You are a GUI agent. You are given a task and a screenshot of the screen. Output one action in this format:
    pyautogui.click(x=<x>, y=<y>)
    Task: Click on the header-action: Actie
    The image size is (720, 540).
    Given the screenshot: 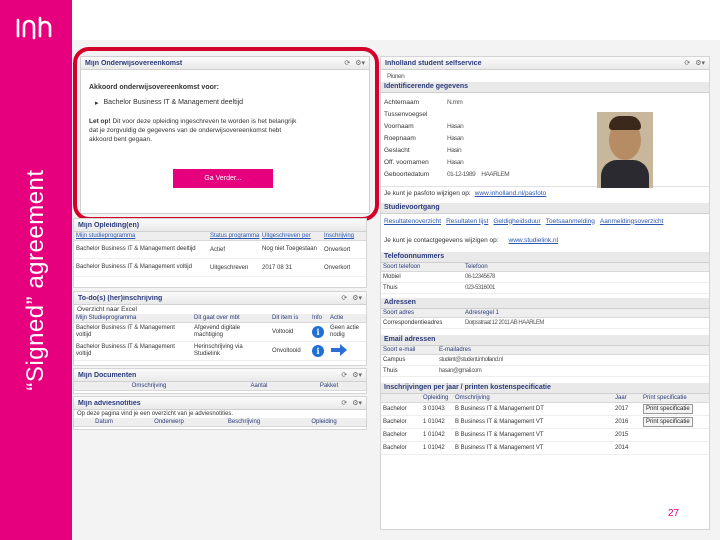 What is the action you would take?
    pyautogui.click(x=337, y=318)
    